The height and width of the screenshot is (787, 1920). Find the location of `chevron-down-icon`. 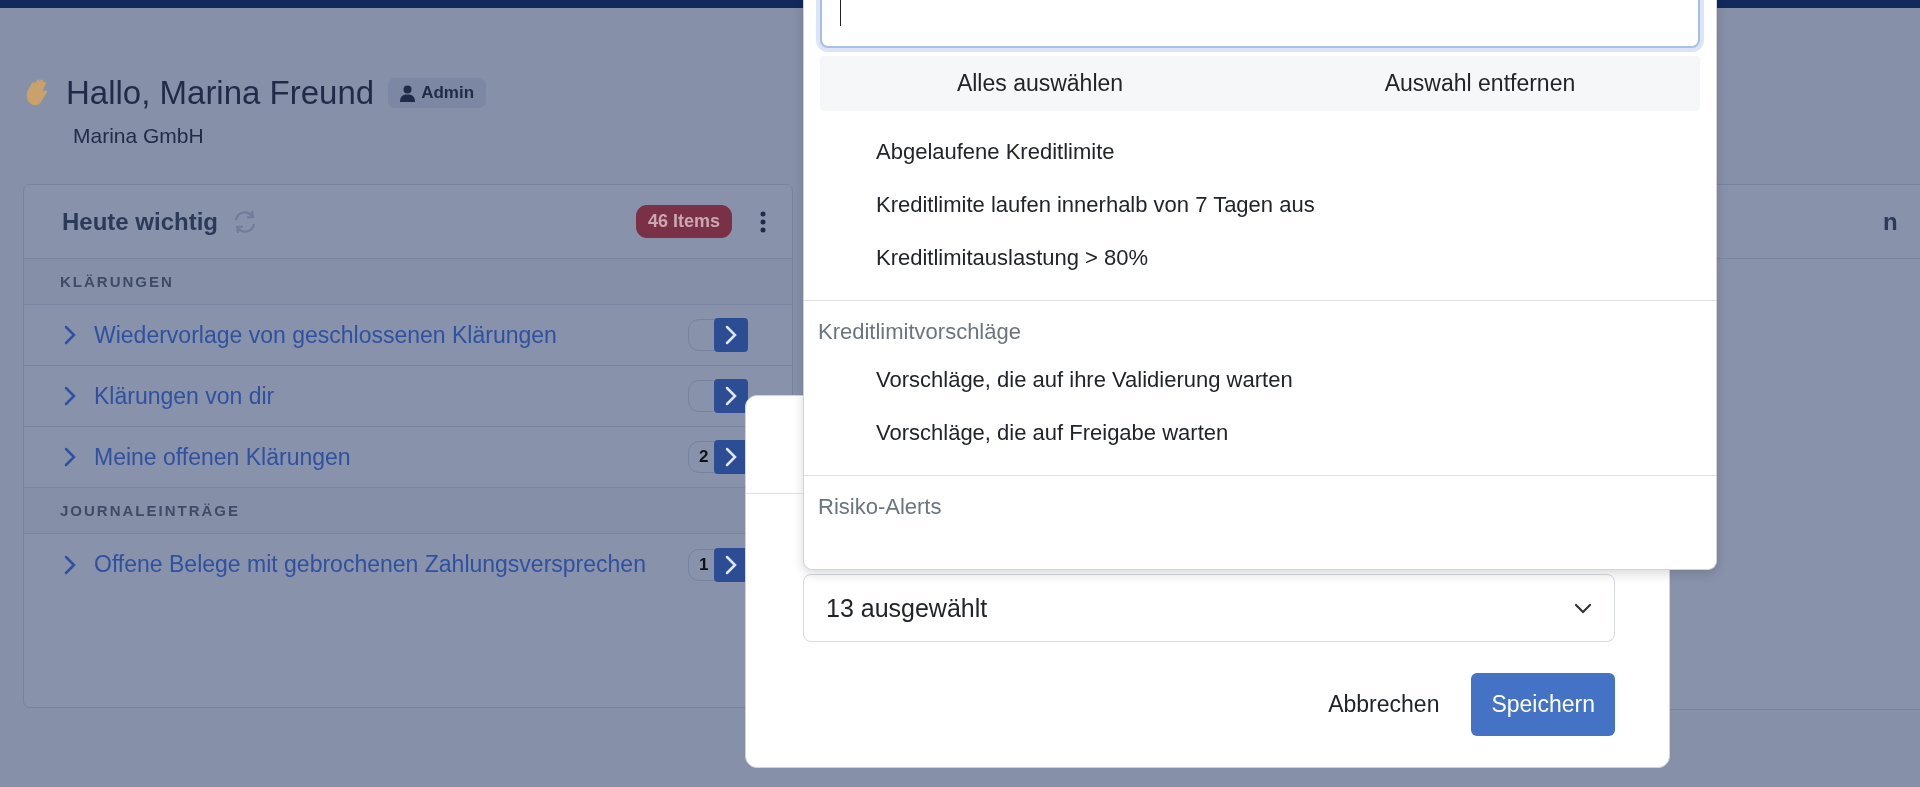

chevron-down-icon is located at coordinates (1583, 608).